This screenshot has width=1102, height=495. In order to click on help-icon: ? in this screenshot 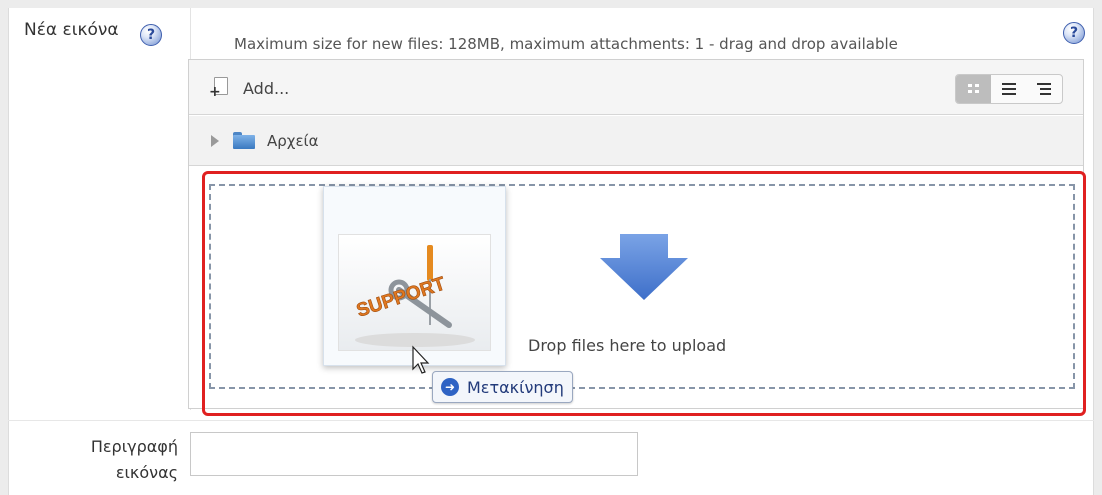, I will do `click(151, 35)`.